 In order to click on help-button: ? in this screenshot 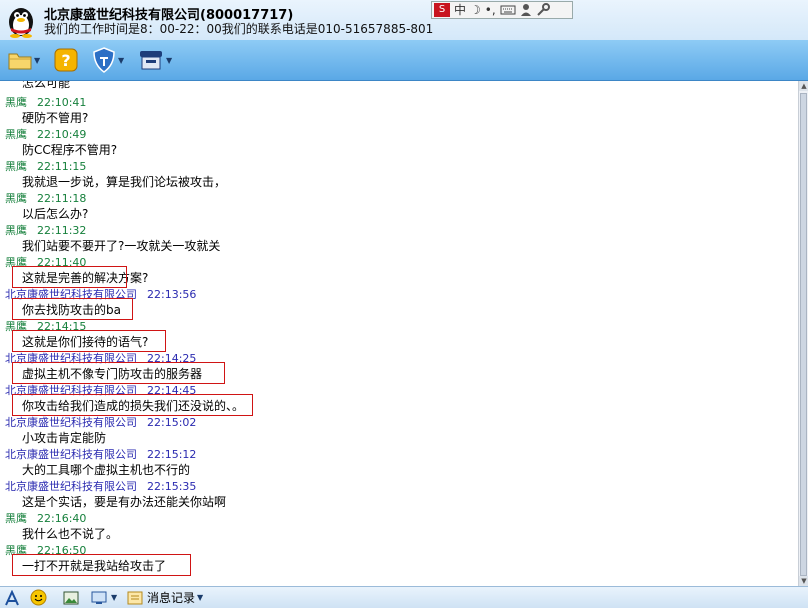, I will do `click(66, 60)`.